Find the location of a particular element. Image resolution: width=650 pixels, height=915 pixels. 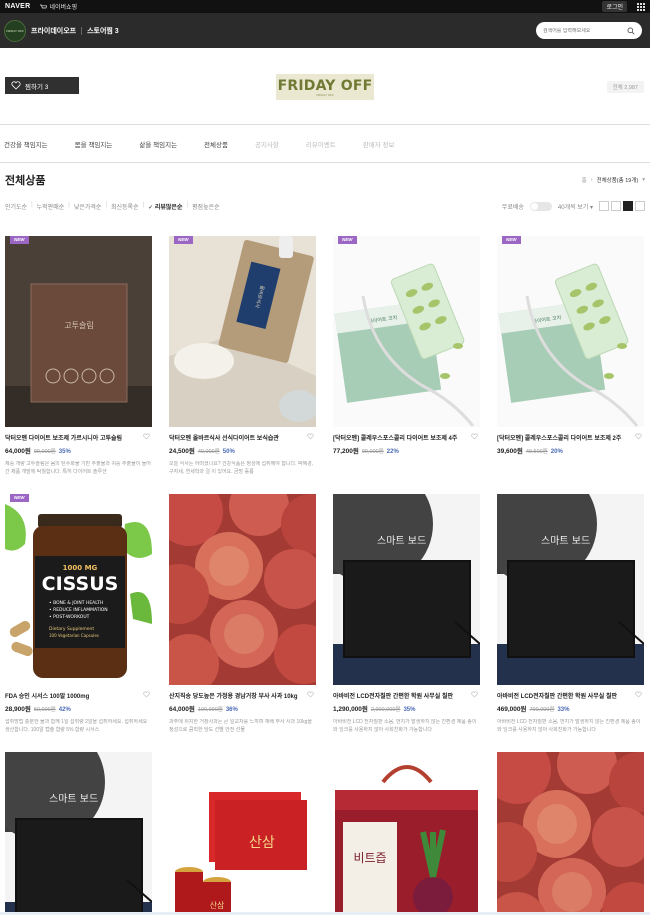

category-tab: 리뷰이벤트 is located at coordinates (321, 144).